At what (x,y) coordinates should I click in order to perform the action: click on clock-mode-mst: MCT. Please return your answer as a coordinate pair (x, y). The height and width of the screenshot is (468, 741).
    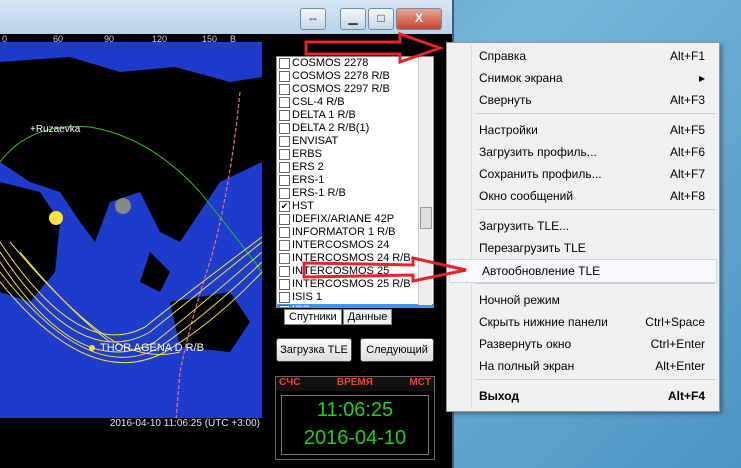
    Looking at the image, I should click on (420, 384).